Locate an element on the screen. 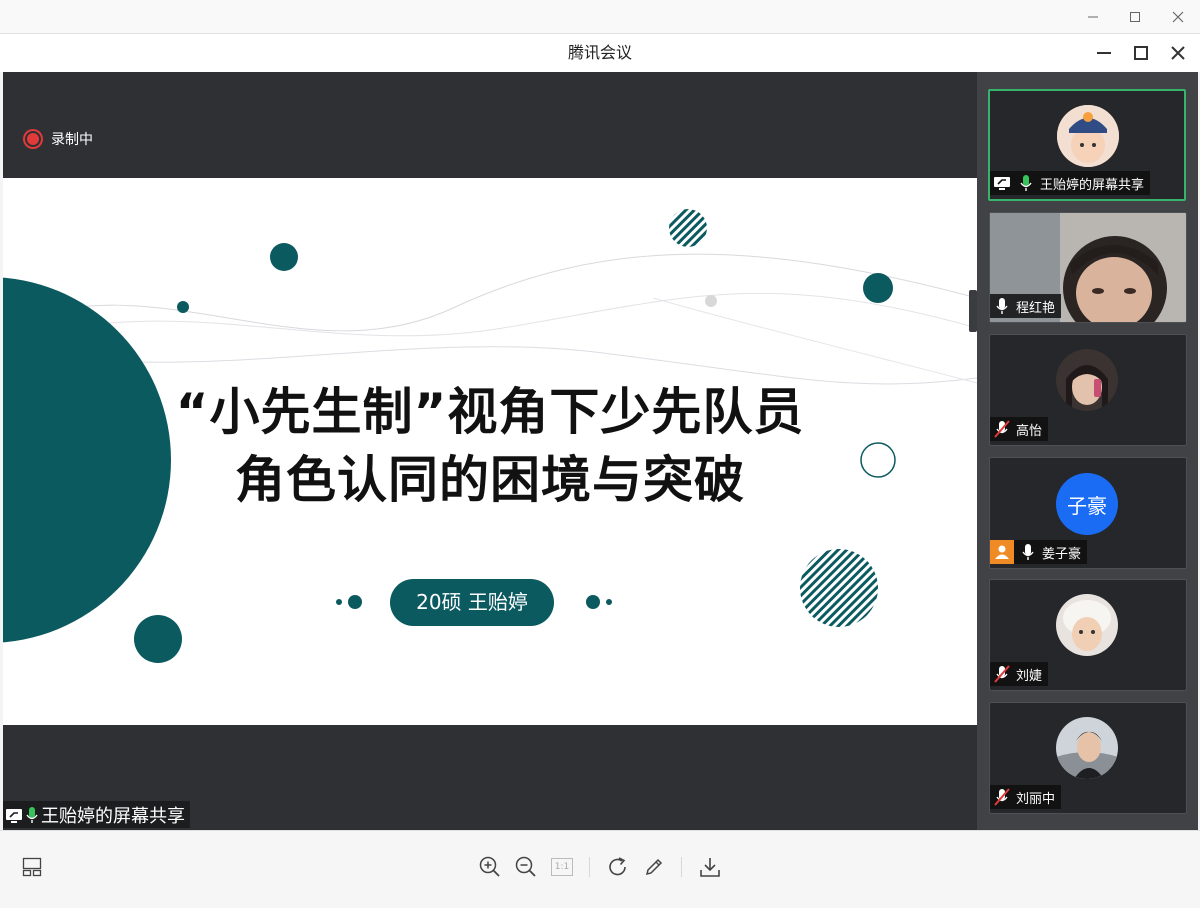  meeting-titlebar: 腾讯会议 is located at coordinates (600, 53).